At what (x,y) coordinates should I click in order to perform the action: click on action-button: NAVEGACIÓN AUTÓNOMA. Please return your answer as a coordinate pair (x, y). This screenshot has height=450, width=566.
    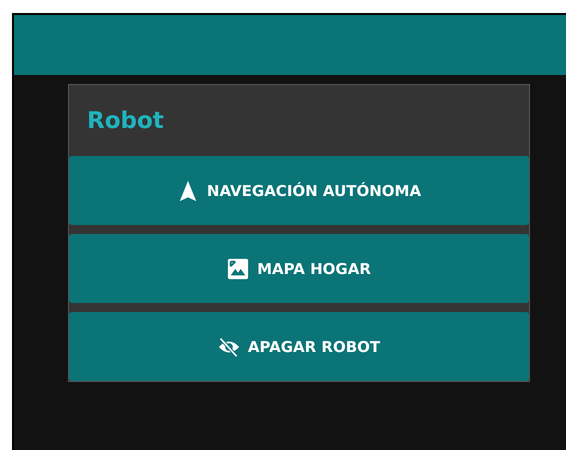
    Looking at the image, I should click on (299, 190).